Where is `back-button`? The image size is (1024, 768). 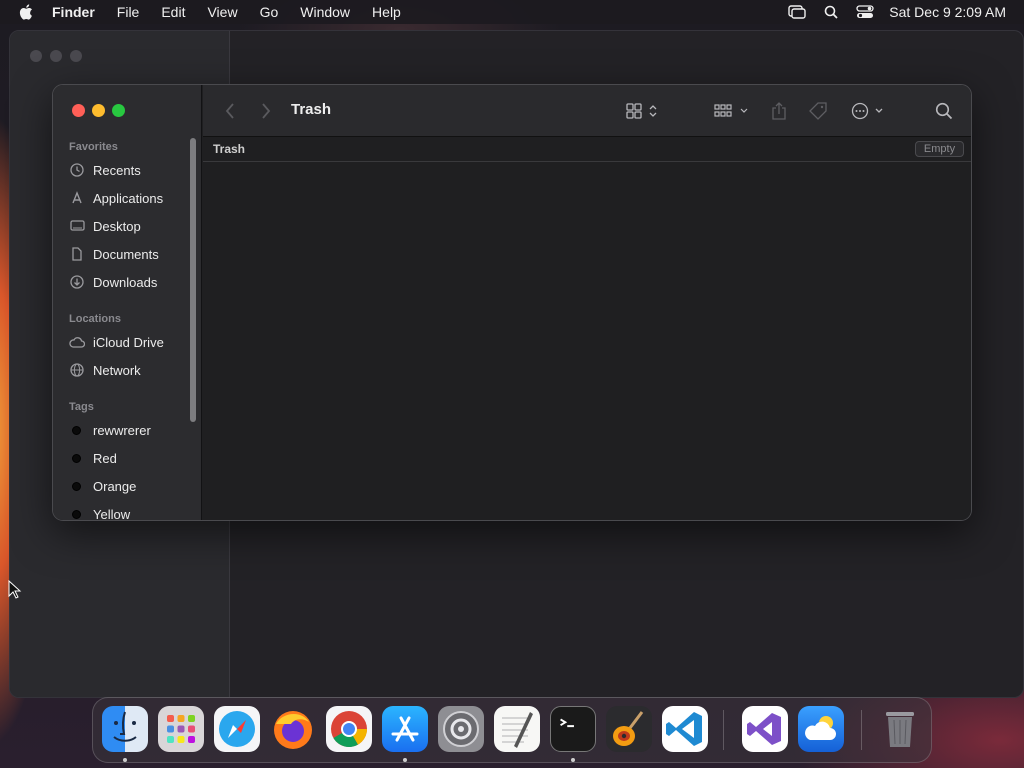
back-button is located at coordinates (230, 111).